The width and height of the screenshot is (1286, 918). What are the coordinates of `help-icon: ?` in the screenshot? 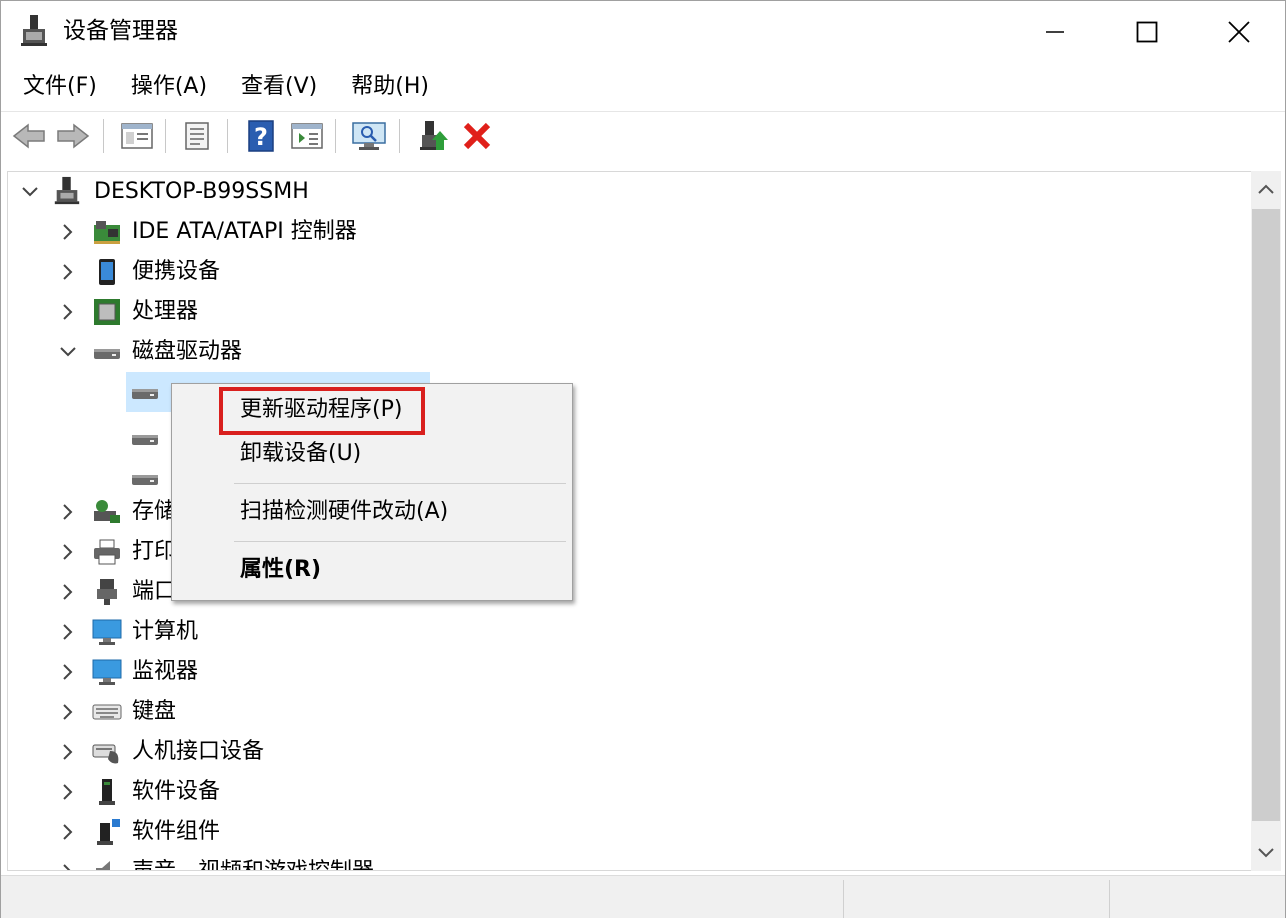 It's located at (261, 136).